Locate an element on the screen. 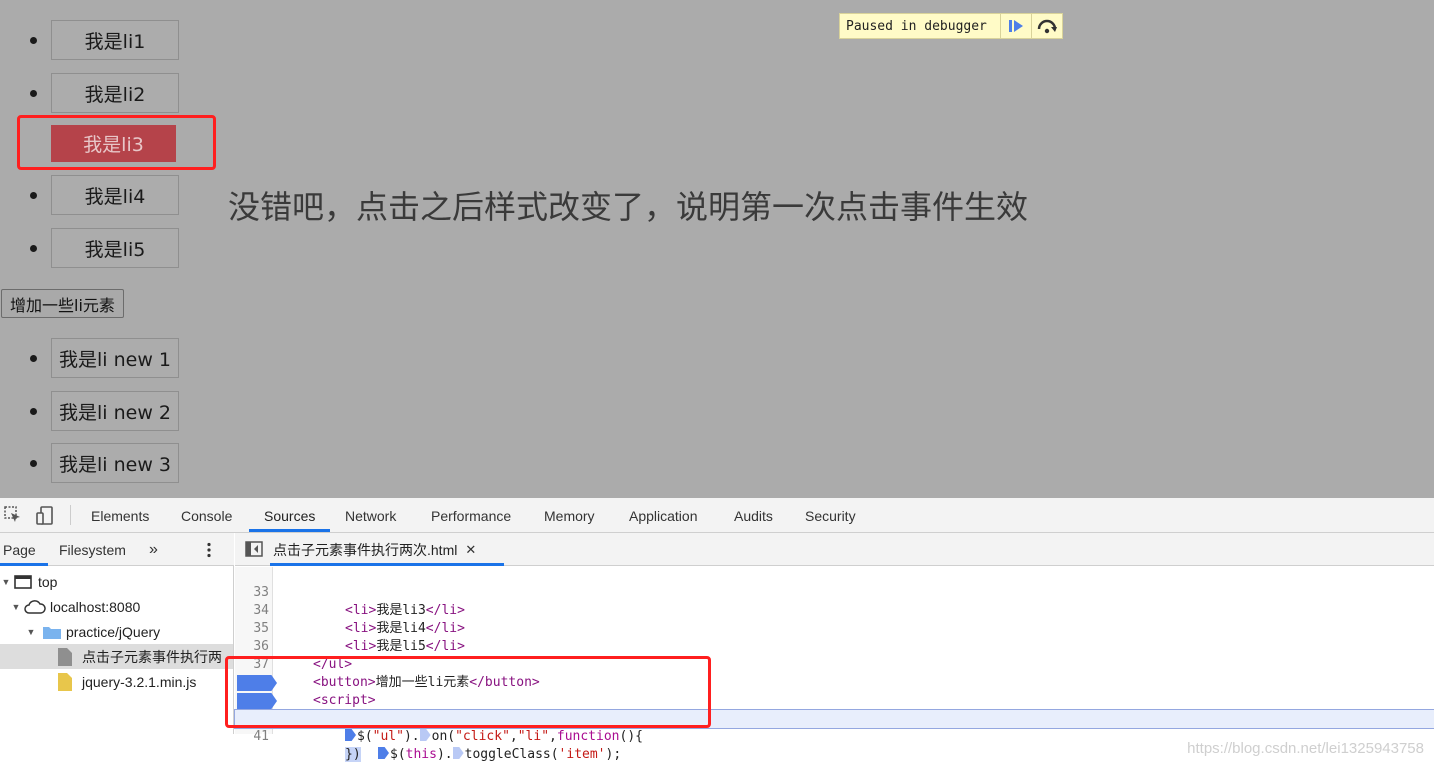 The image size is (1434, 782). tab-elements: Elements is located at coordinates (120, 515).